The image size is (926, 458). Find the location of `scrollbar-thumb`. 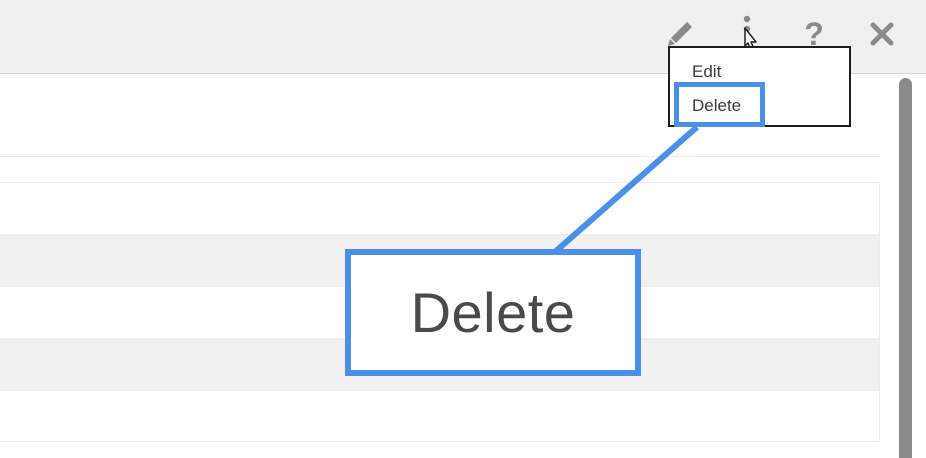

scrollbar-thumb is located at coordinates (905, 268).